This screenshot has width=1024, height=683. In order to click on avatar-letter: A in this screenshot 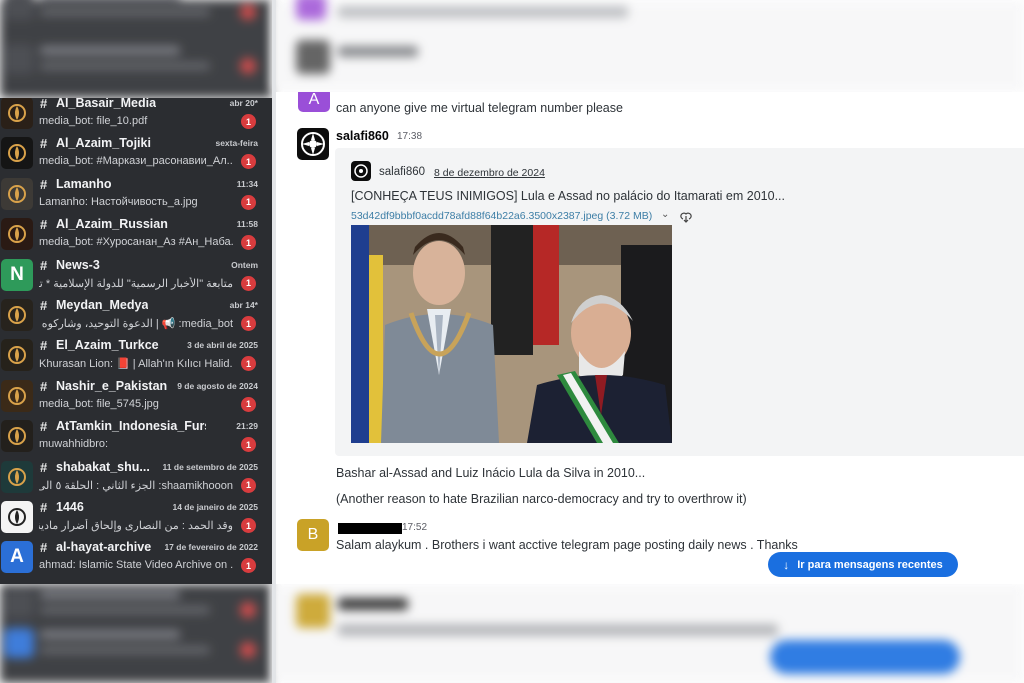, I will do `click(314, 100)`.